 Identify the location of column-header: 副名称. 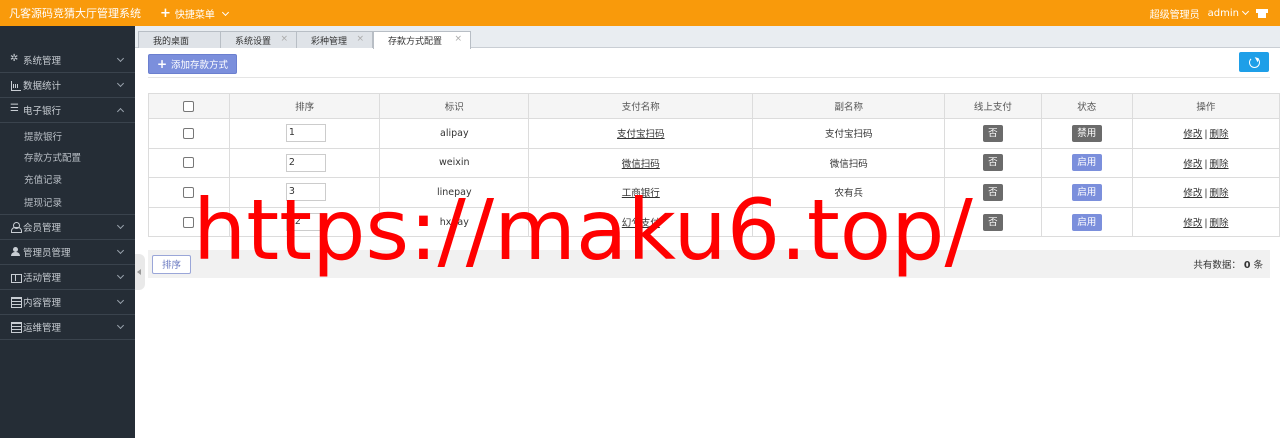
(849, 106).